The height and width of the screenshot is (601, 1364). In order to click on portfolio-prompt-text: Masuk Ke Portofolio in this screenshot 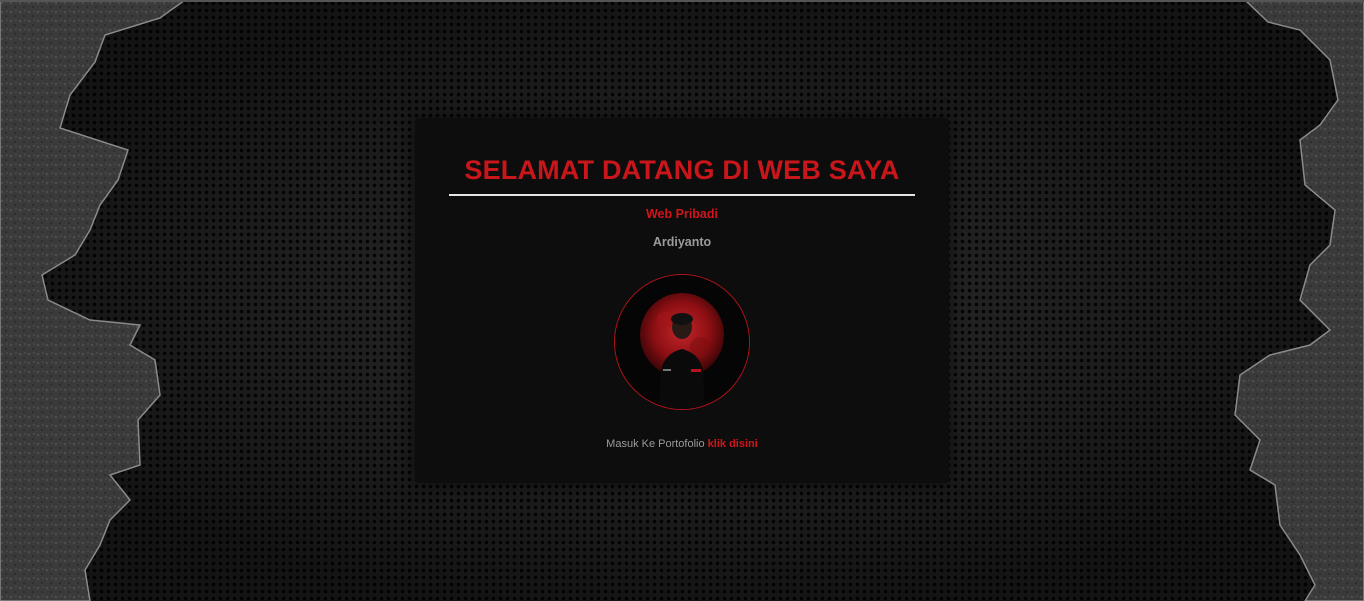, I will do `click(655, 444)`.